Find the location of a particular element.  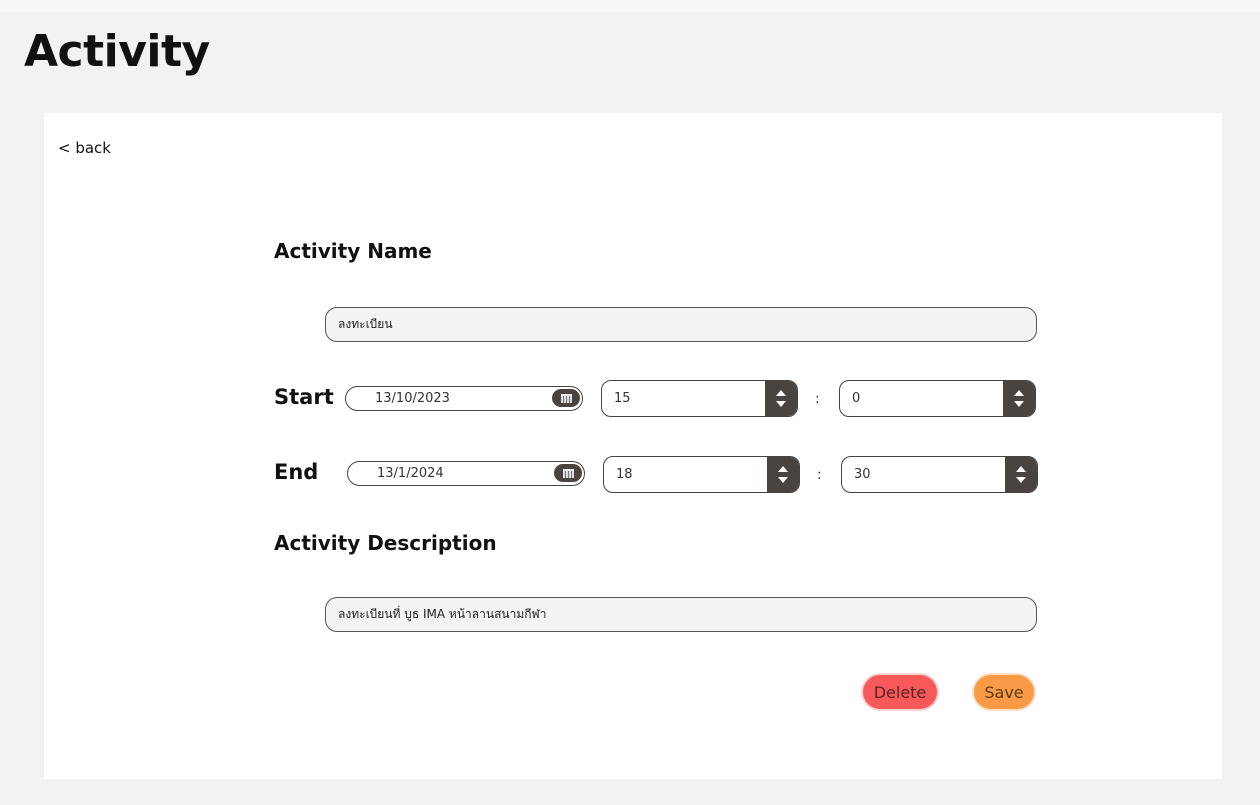

activity-description-input: ลงทะเบียนที่ บูธ IMA หน้าลานสนามกีฬา is located at coordinates (681, 614).